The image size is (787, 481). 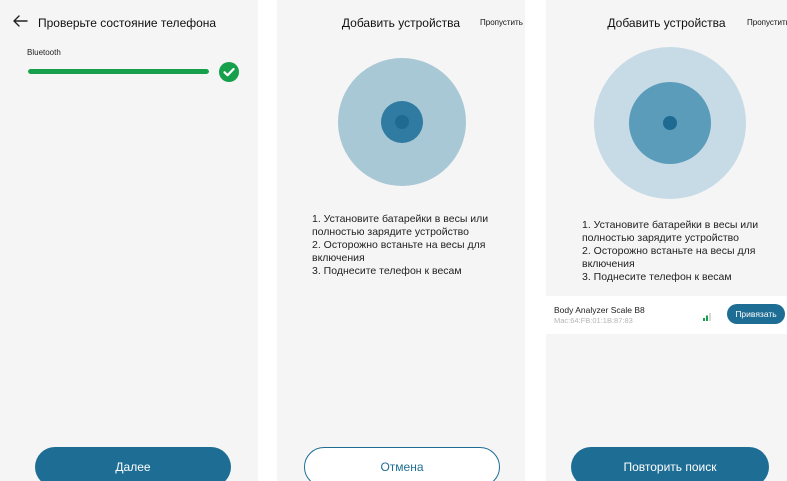 I want to click on retry-search-button: Повторить поиск, so click(x=670, y=464).